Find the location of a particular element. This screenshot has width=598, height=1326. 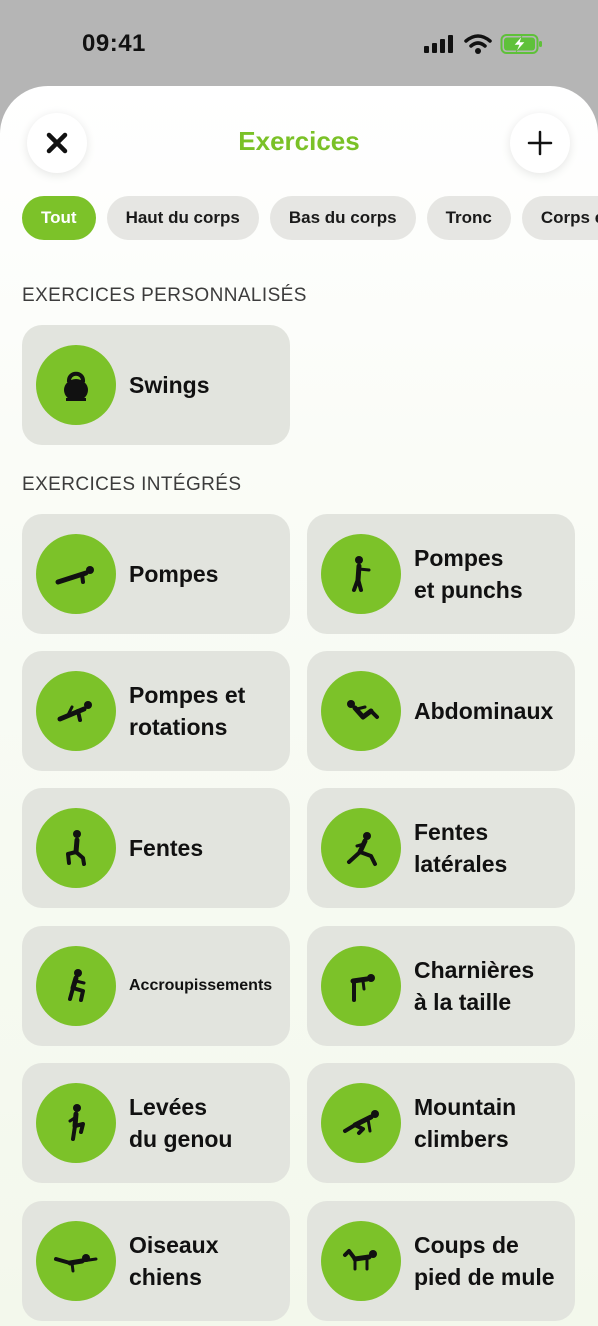

pushup-rotation-icon is located at coordinates (74, 711).